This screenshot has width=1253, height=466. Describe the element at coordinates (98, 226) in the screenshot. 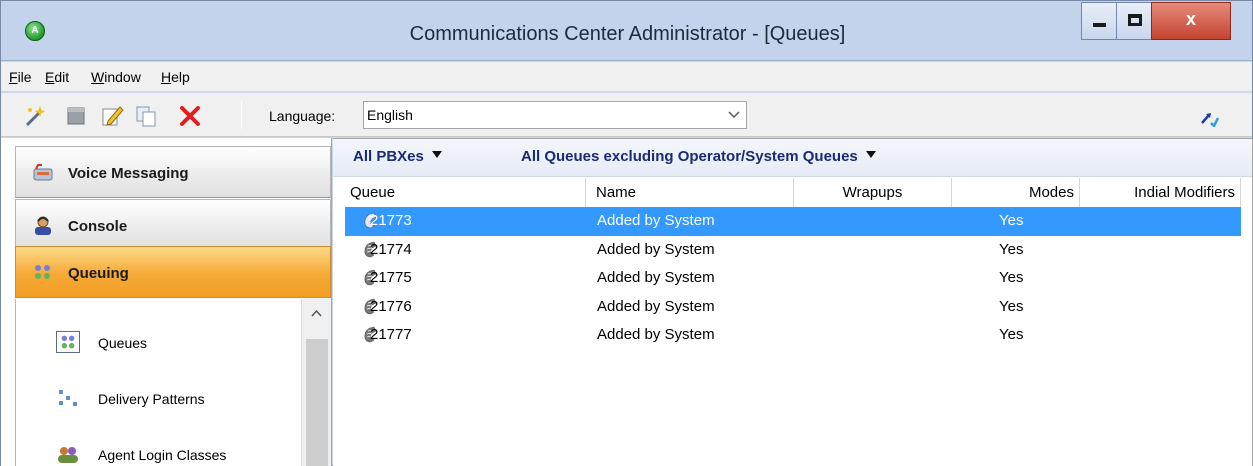

I see `nav-group-label: Console` at that location.